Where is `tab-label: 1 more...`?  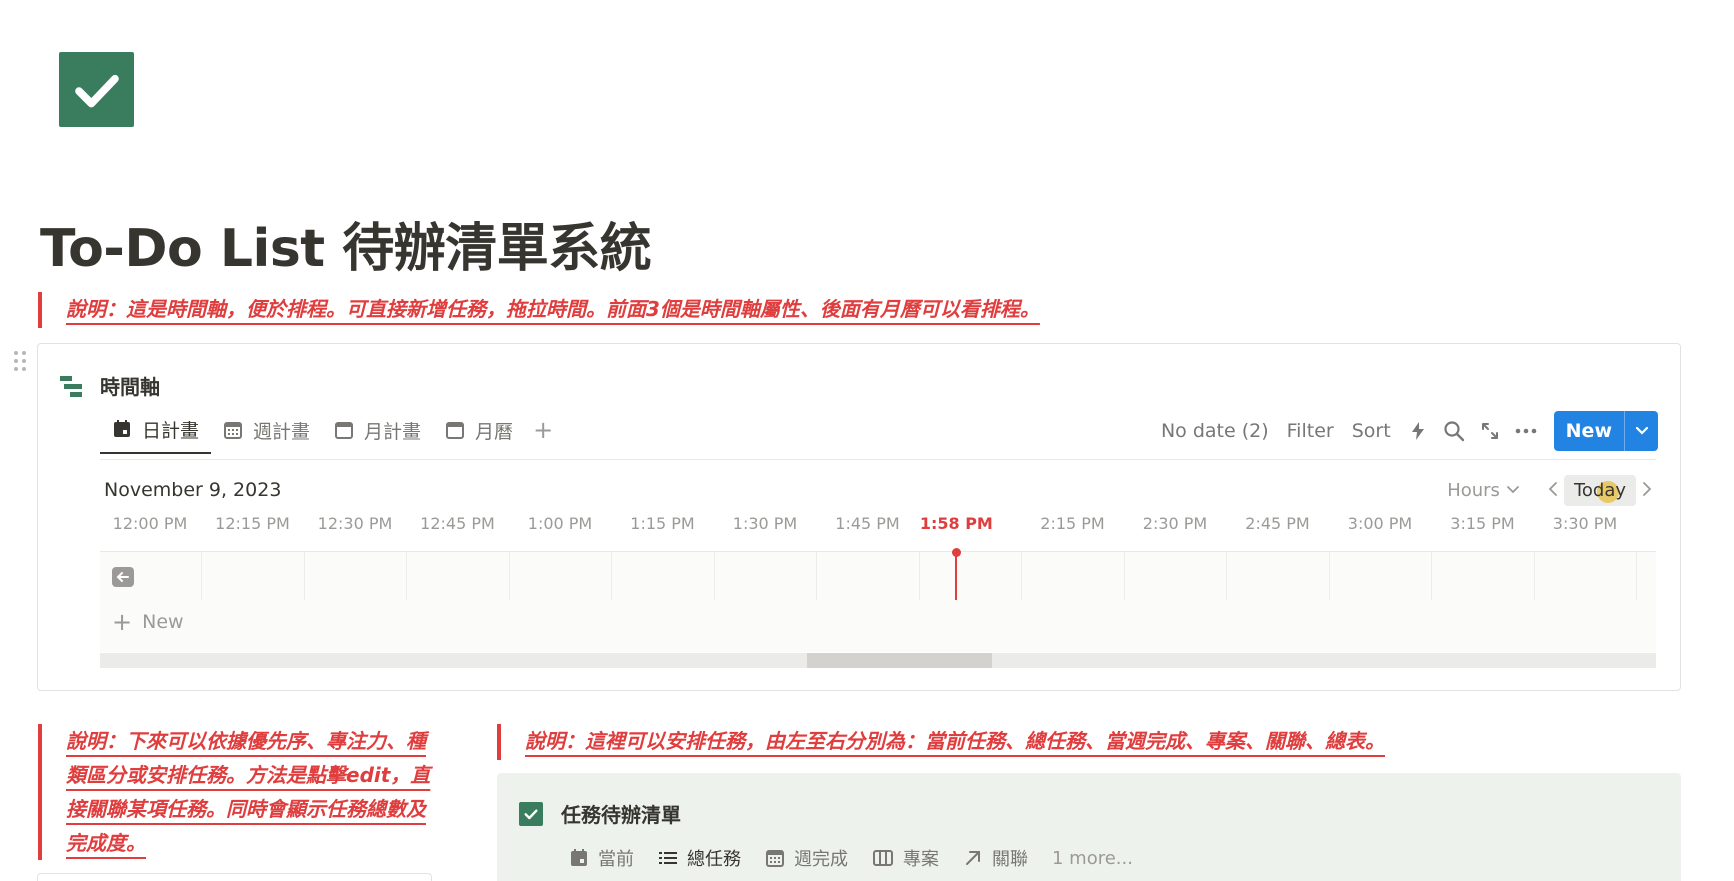 tab-label: 1 more... is located at coordinates (1092, 858).